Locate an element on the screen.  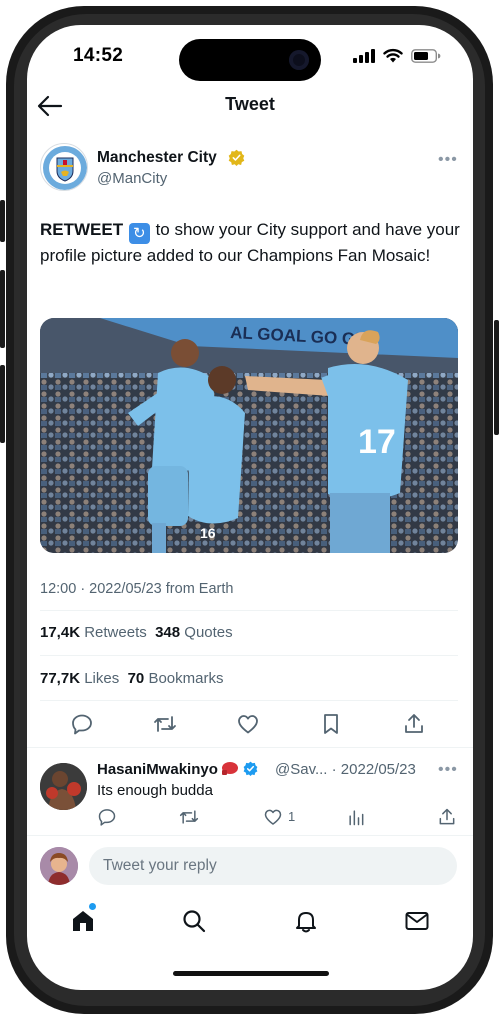
author-handle: @ManCity is located at coordinates (132, 178).